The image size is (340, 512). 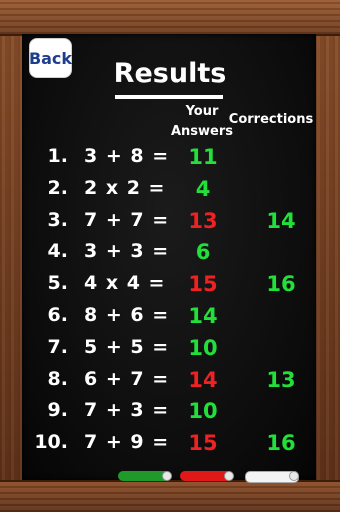 What do you see at coordinates (127, 442) in the screenshot?
I see `equation: 7 + 9 =` at bounding box center [127, 442].